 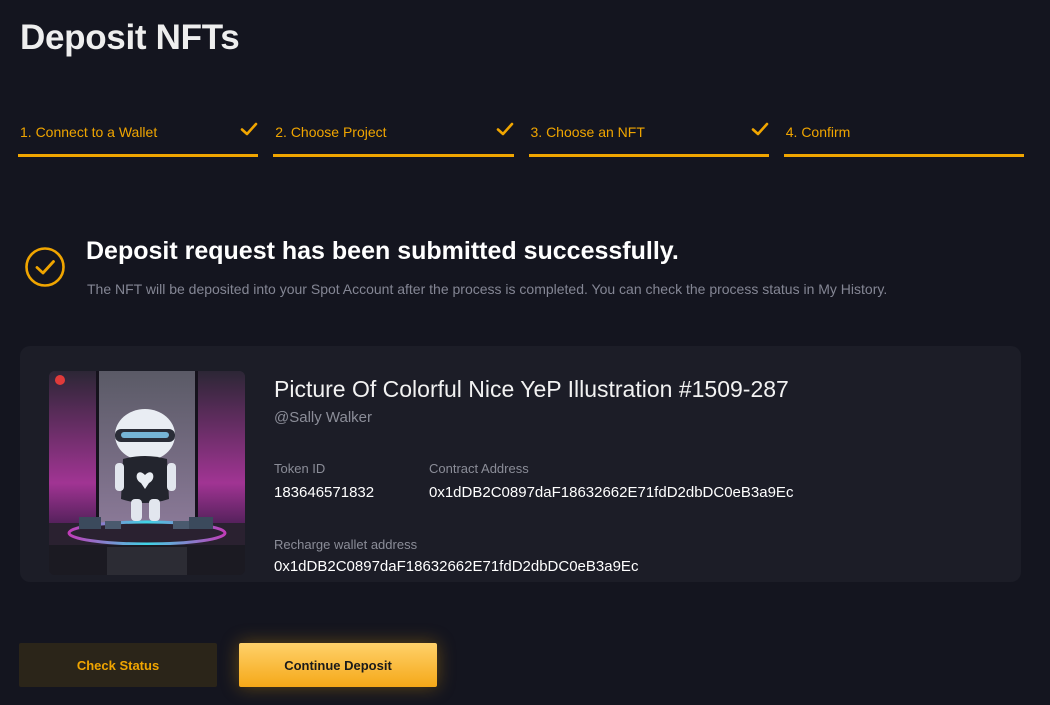 I want to click on step-connect-wallet: 1. Connect to a Wallet, so click(x=138, y=138).